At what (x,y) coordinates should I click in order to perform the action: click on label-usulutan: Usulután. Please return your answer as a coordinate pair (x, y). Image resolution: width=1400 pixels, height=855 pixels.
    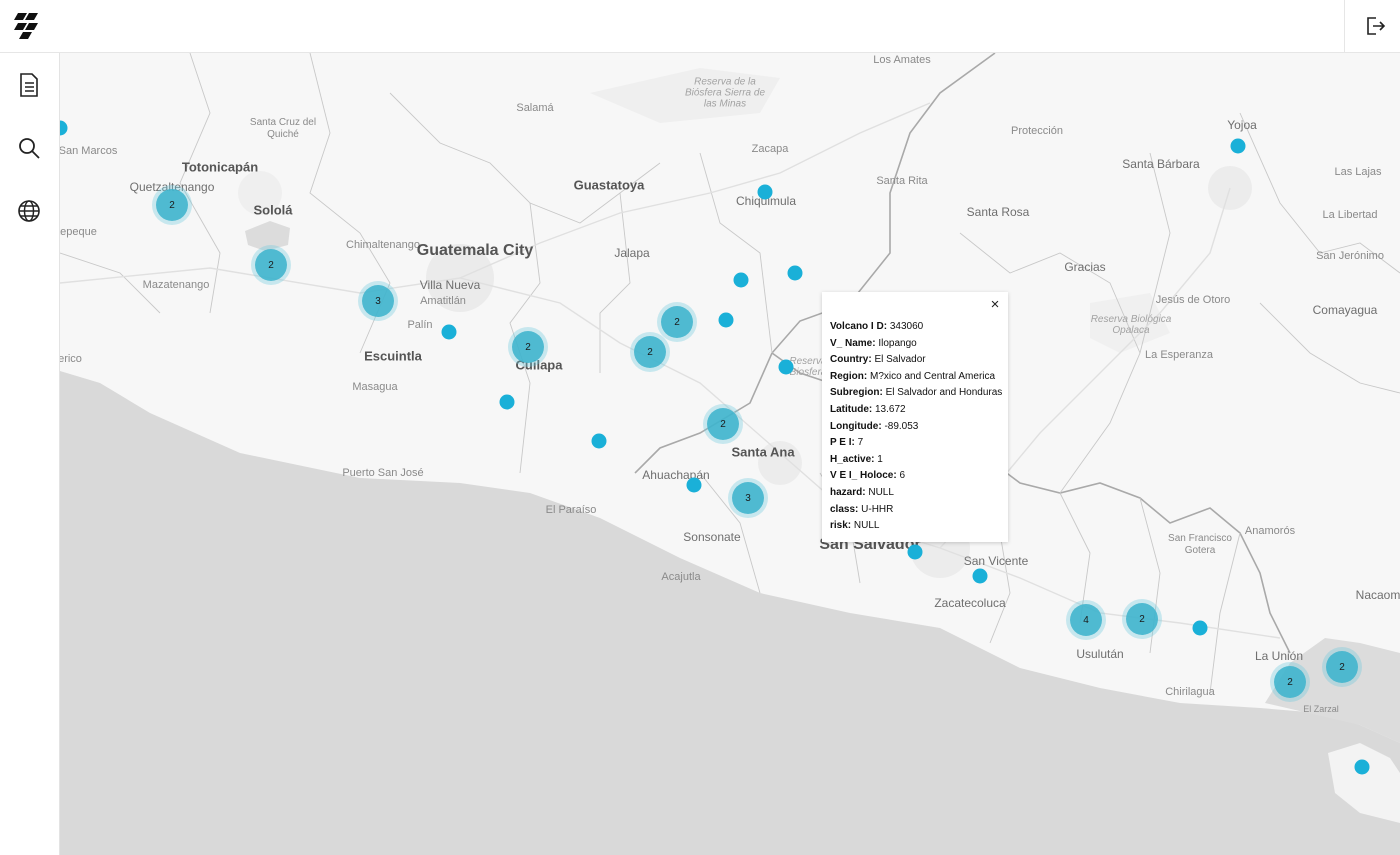
    Looking at the image, I should click on (1100, 654).